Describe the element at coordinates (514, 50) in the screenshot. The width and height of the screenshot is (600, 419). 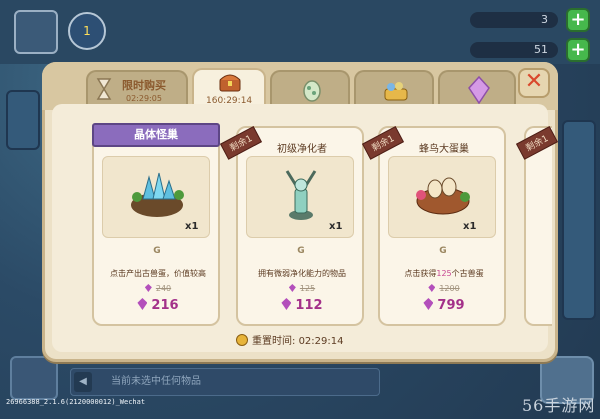
I see `resource-bar-2: 51` at that location.